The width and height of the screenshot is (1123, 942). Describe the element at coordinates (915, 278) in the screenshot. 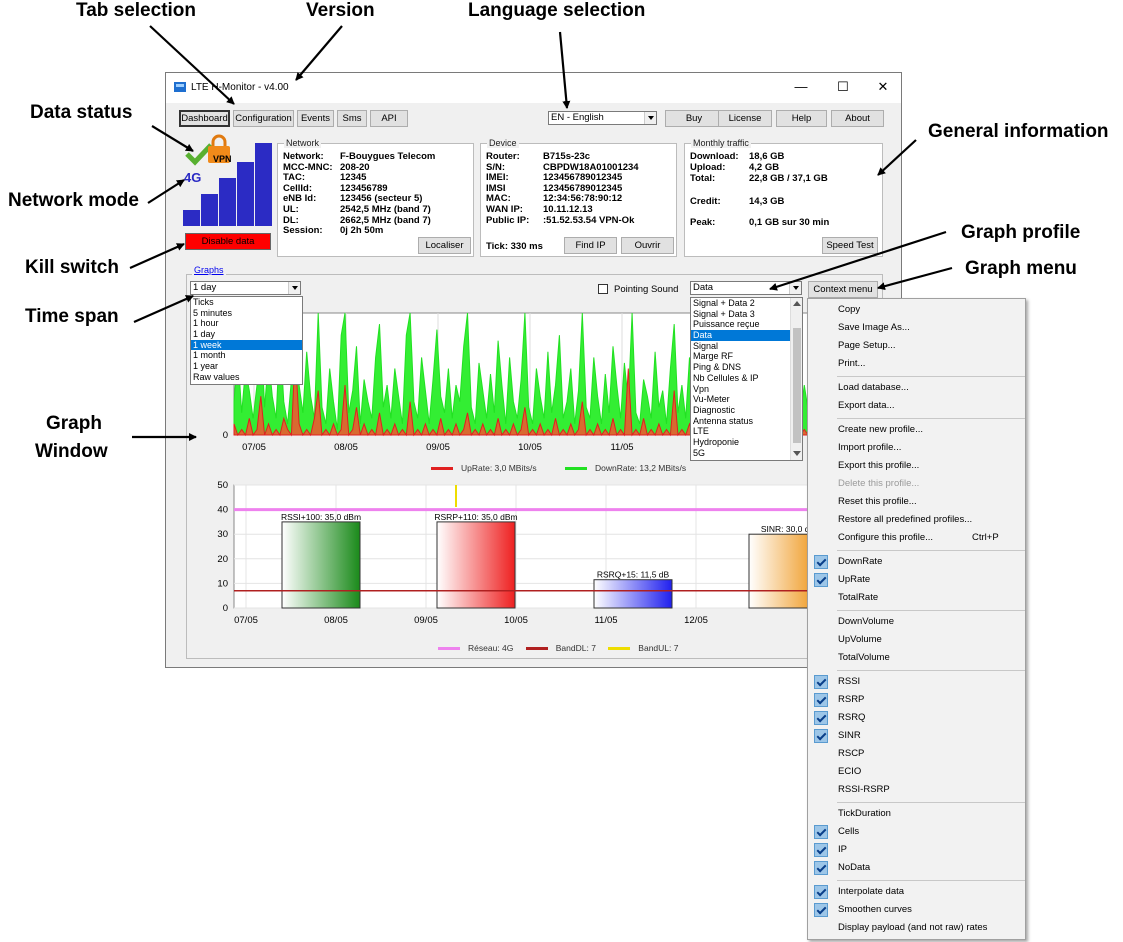

I see `arrow-graph-menu` at that location.